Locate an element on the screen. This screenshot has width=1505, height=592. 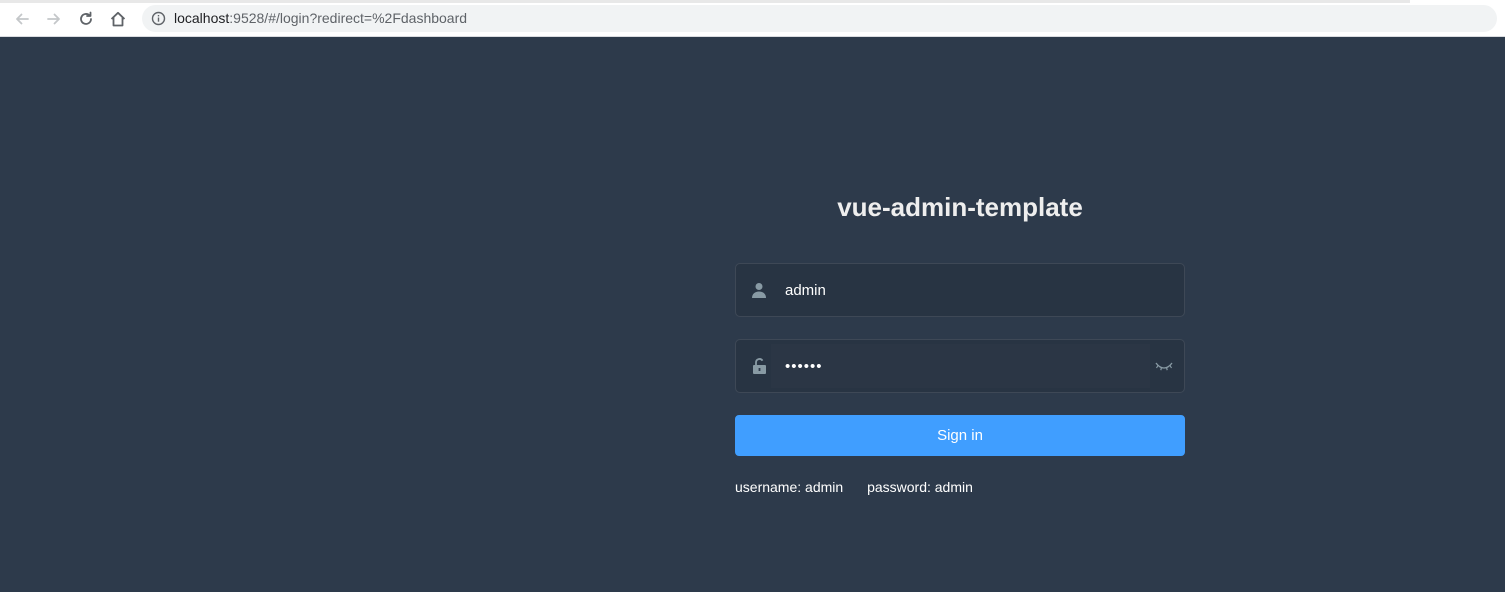
username-field is located at coordinates (960, 290).